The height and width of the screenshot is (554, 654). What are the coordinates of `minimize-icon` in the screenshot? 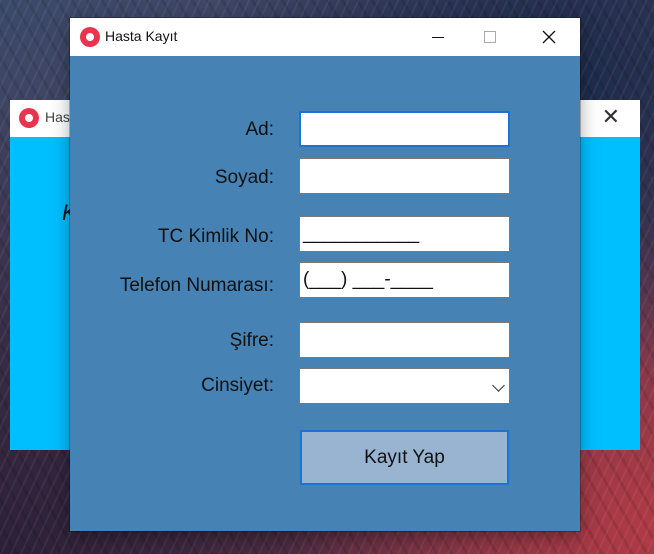 It's located at (438, 37).